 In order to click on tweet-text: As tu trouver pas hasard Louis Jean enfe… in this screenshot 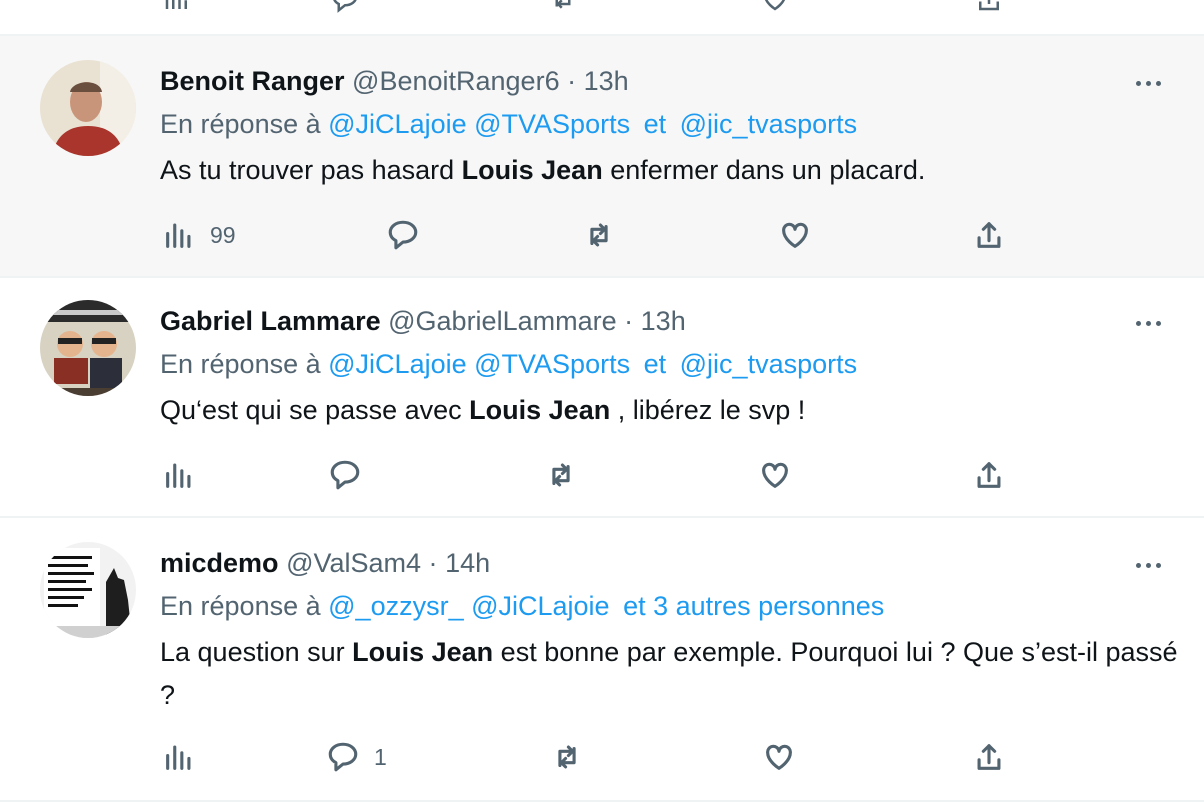, I will do `click(543, 170)`.